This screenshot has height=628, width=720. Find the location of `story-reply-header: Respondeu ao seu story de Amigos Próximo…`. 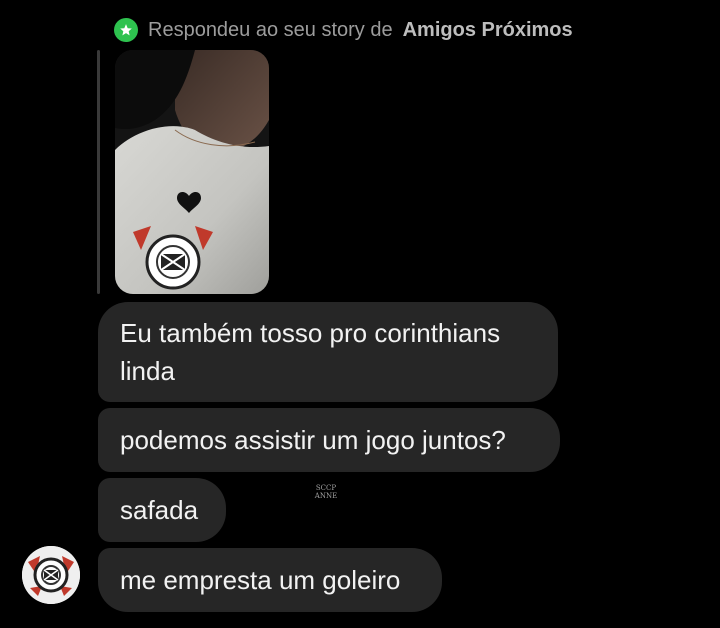

story-reply-header: Respondeu ao seu story de Amigos Próximo… is located at coordinates (343, 30).